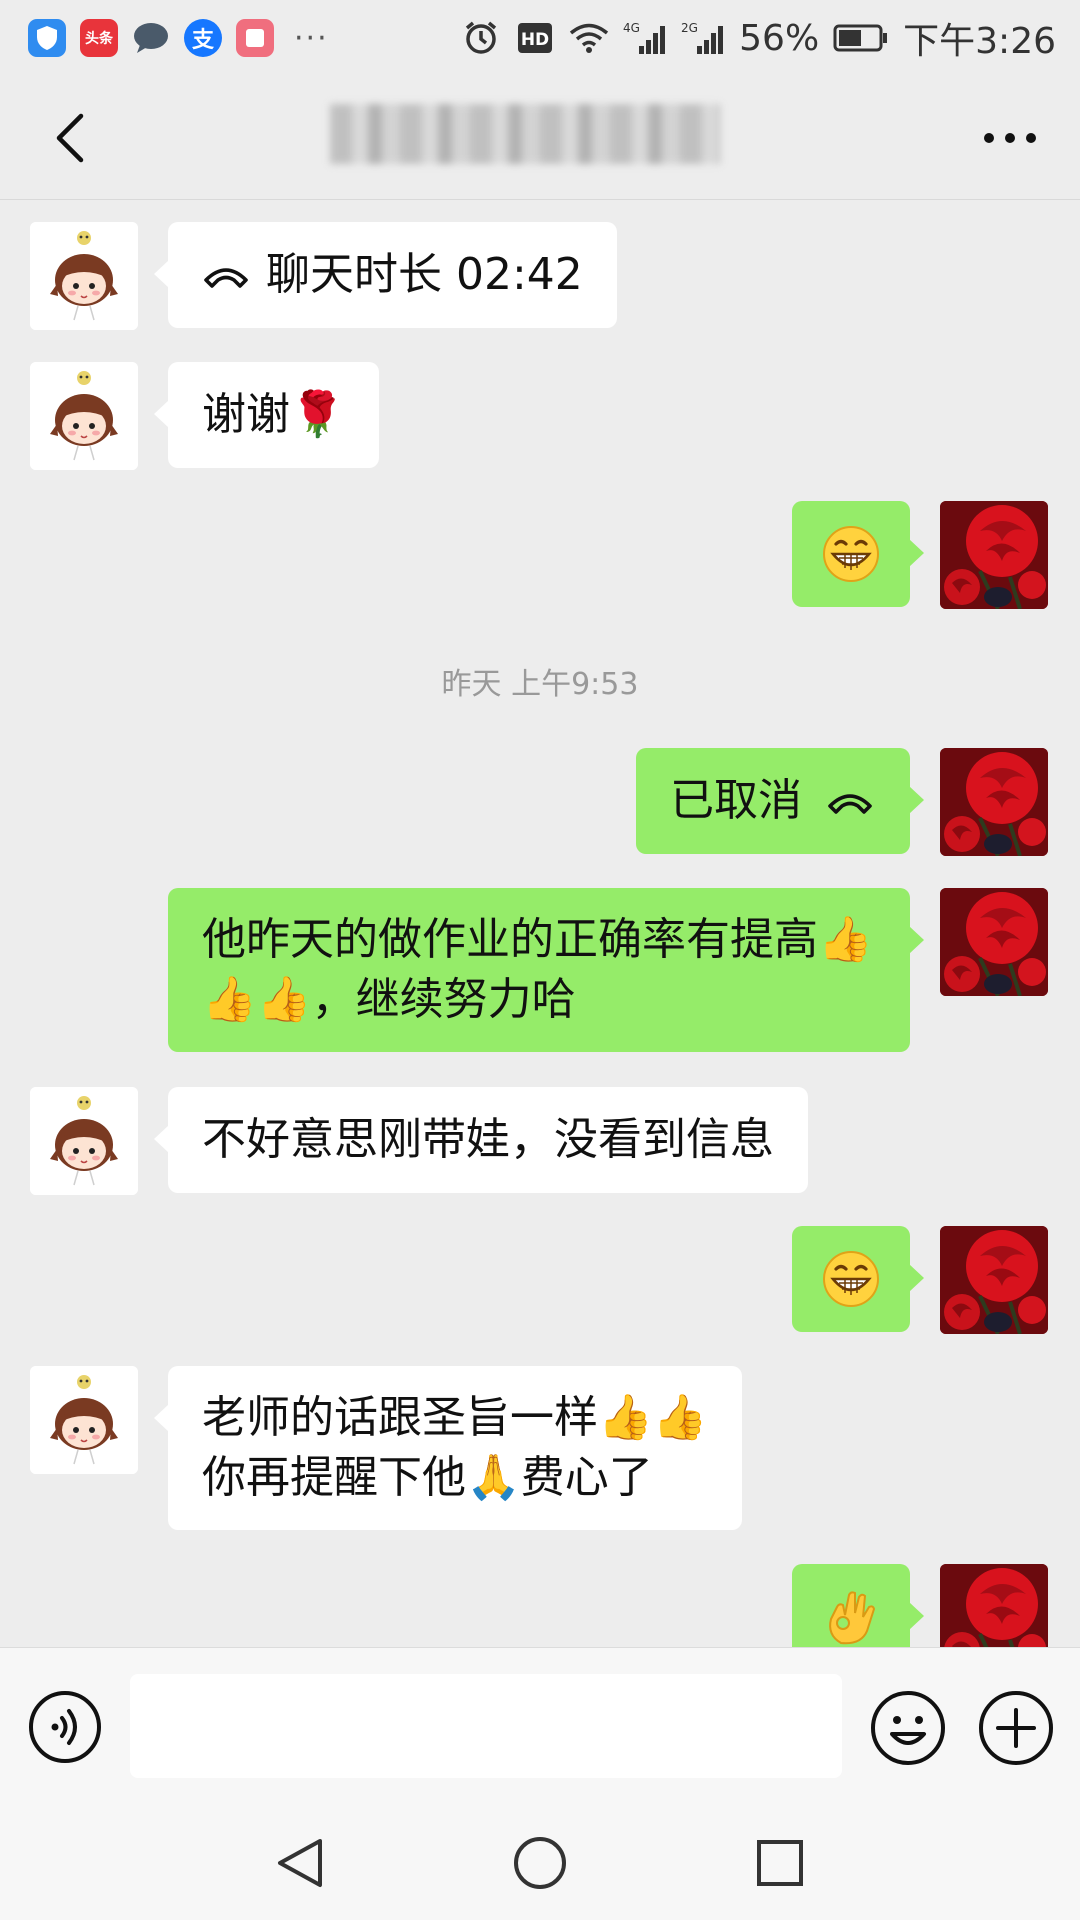  I want to click on svg-text: 2G, so click(689, 28).